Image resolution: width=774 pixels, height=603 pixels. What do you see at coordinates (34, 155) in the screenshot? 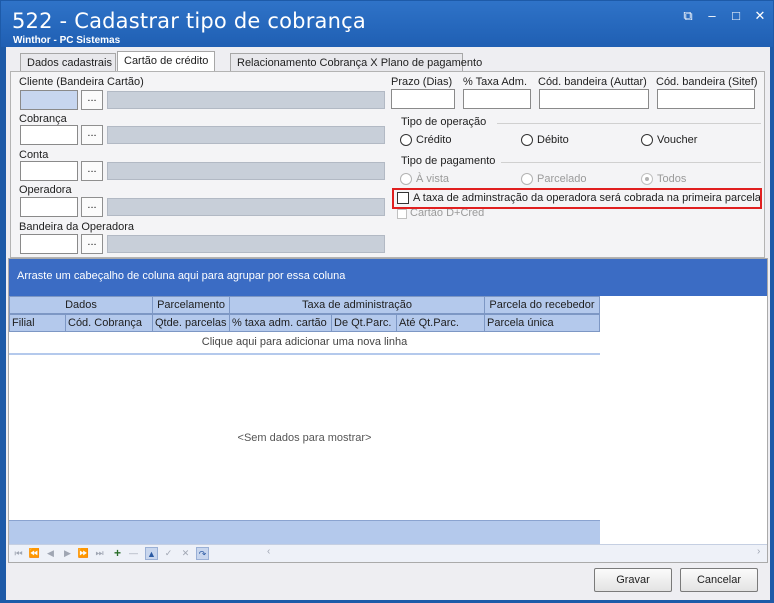
I see `conta-label: Conta` at bounding box center [34, 155].